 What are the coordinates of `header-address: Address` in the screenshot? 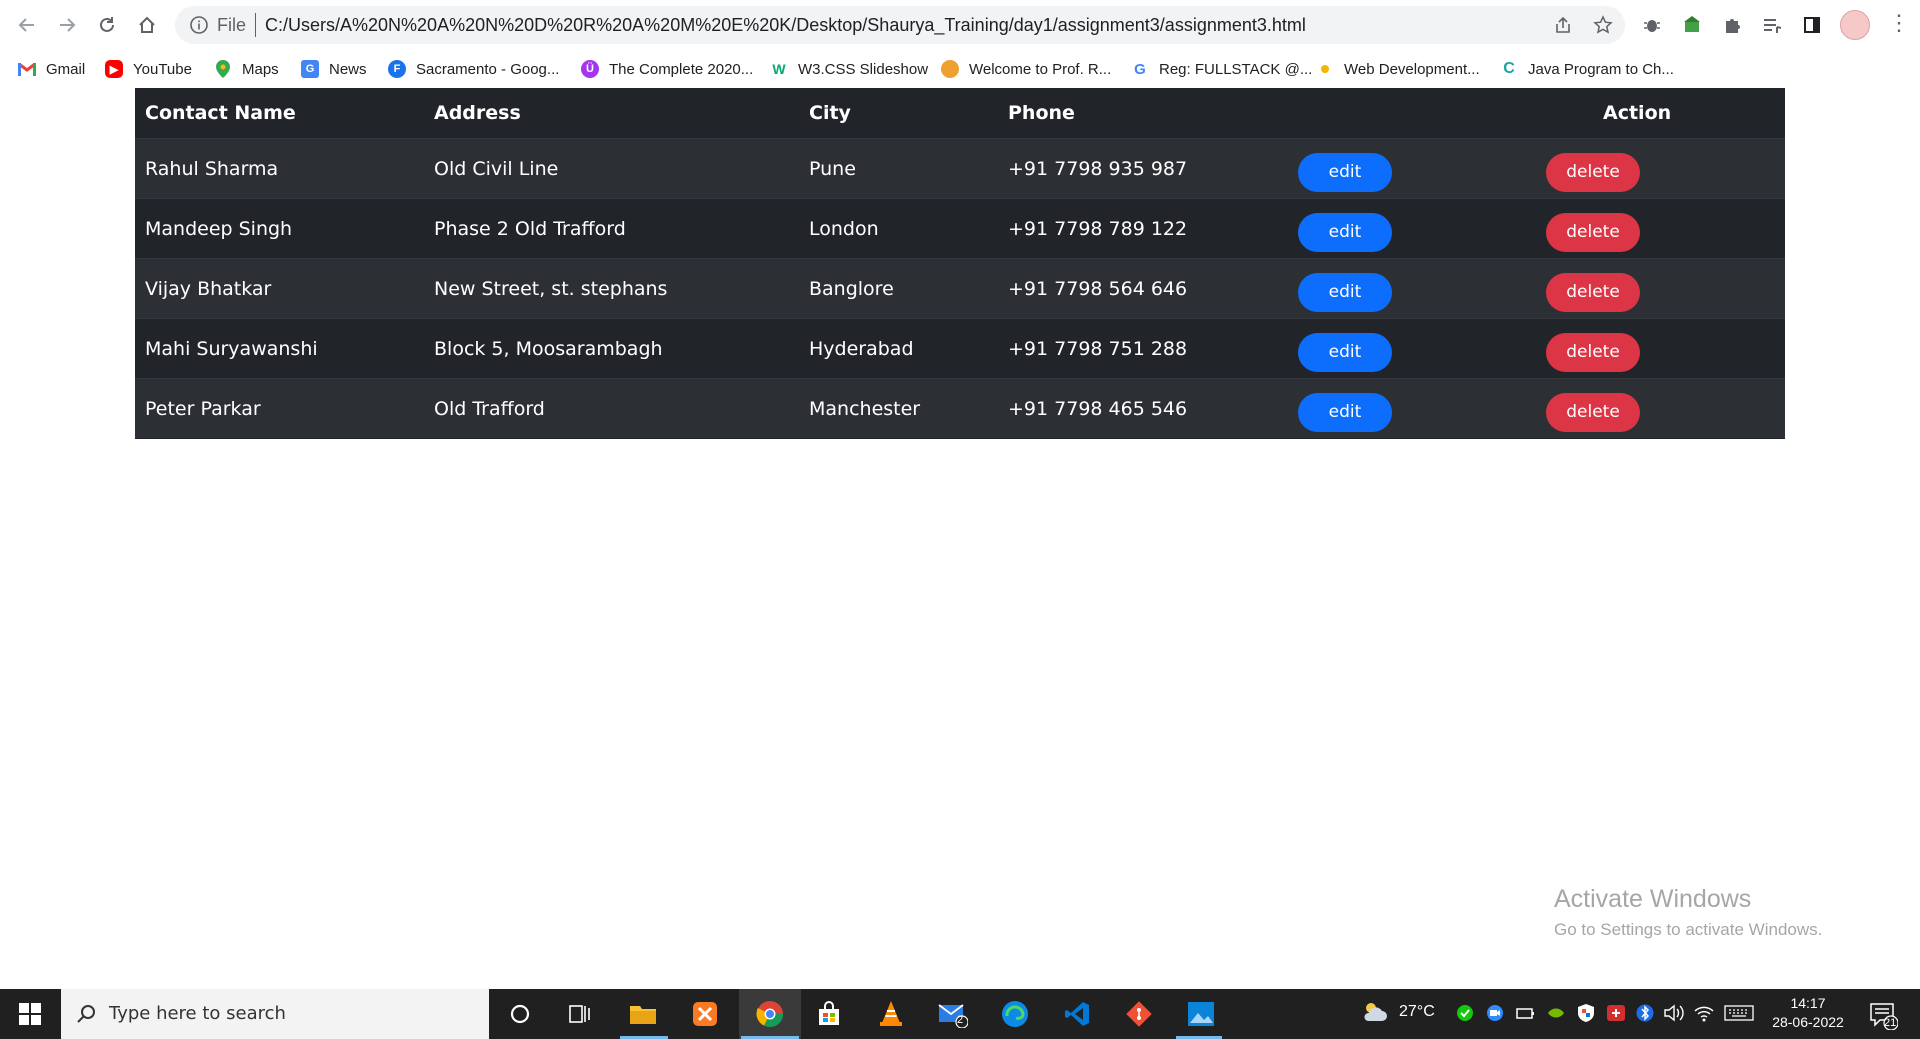 It's located at (611, 113).